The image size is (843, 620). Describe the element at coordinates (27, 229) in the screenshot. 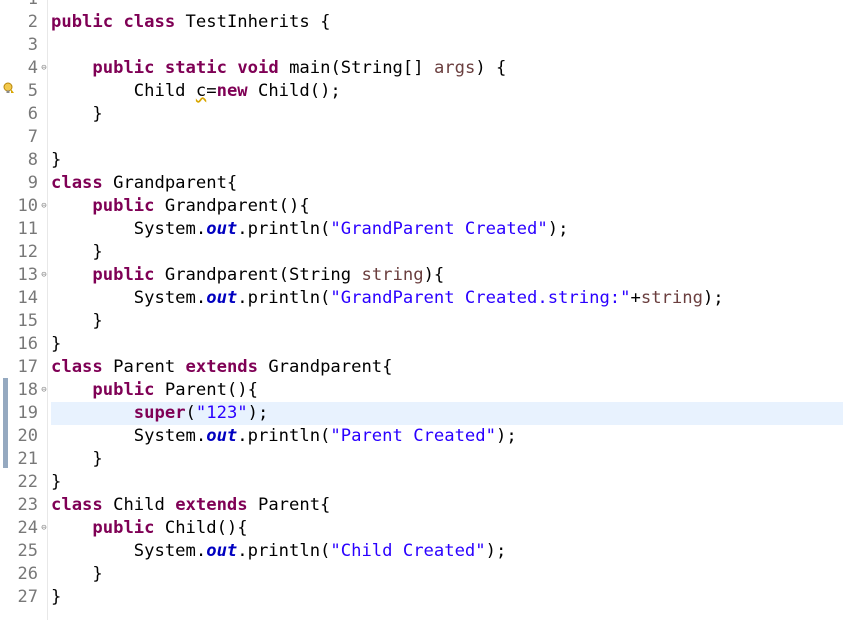

I see `line-number: 11` at that location.